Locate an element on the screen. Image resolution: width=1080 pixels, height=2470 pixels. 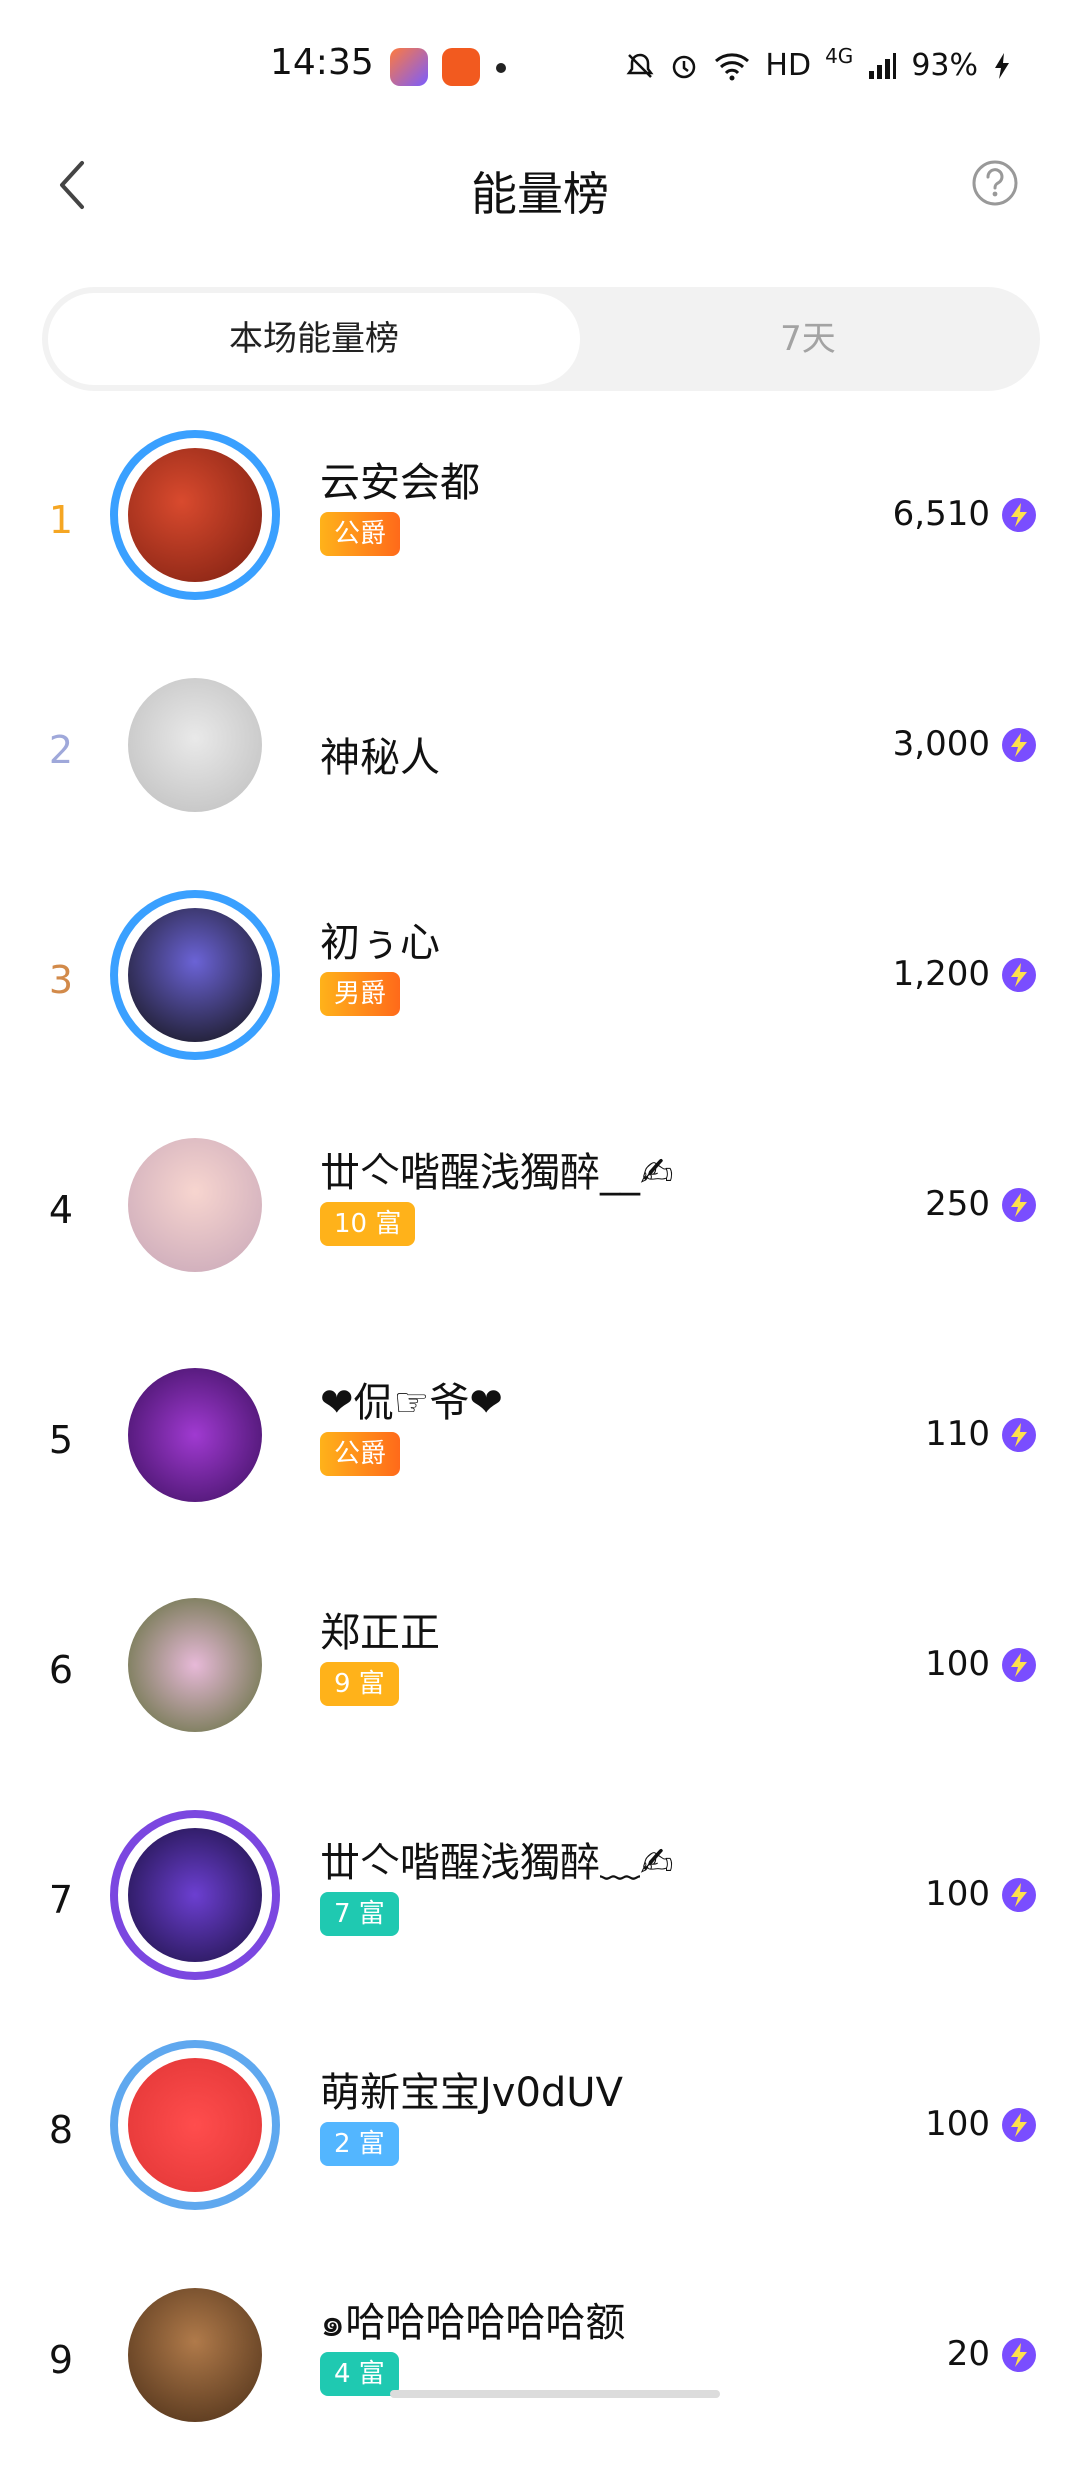
energy-score: 6,510 is located at coordinates (941, 514).